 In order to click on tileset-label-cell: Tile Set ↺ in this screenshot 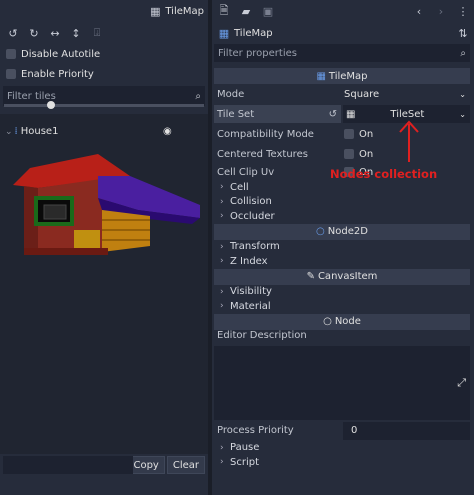, I will do `click(277, 114)`.